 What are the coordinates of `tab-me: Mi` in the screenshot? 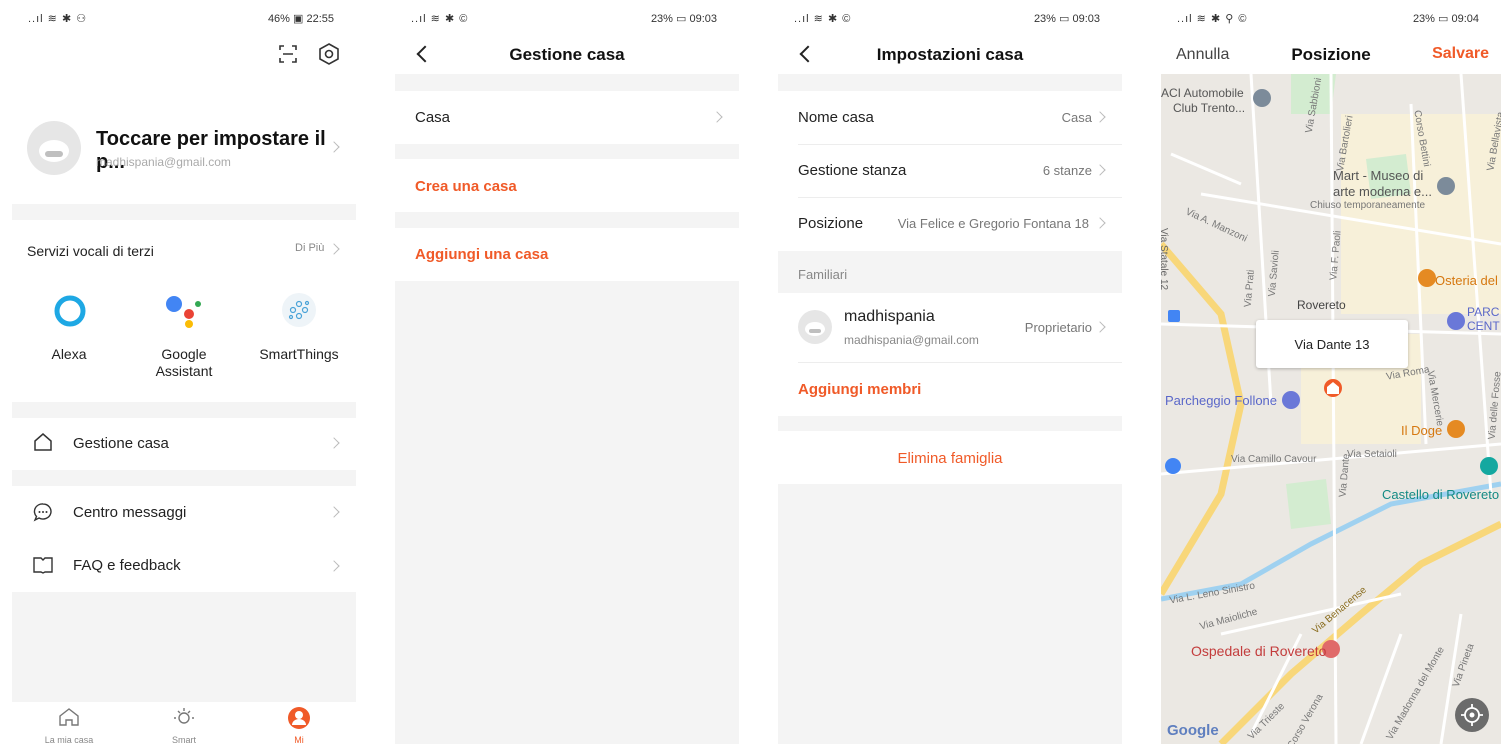 It's located at (299, 739).